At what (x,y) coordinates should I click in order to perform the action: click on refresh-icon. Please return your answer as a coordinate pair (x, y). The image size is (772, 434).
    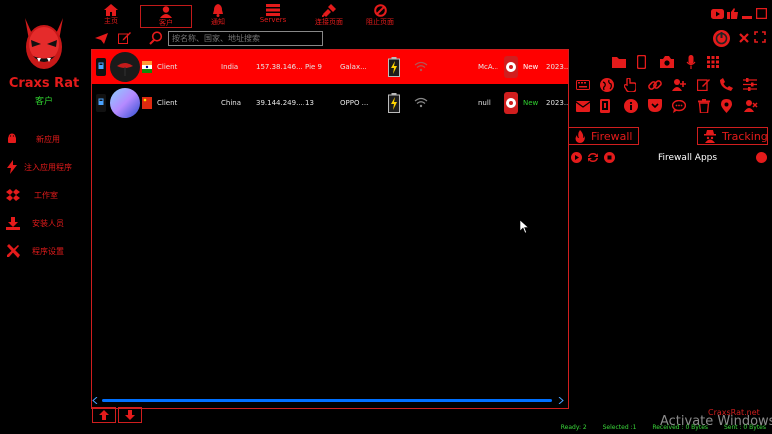
    Looking at the image, I should click on (593, 157).